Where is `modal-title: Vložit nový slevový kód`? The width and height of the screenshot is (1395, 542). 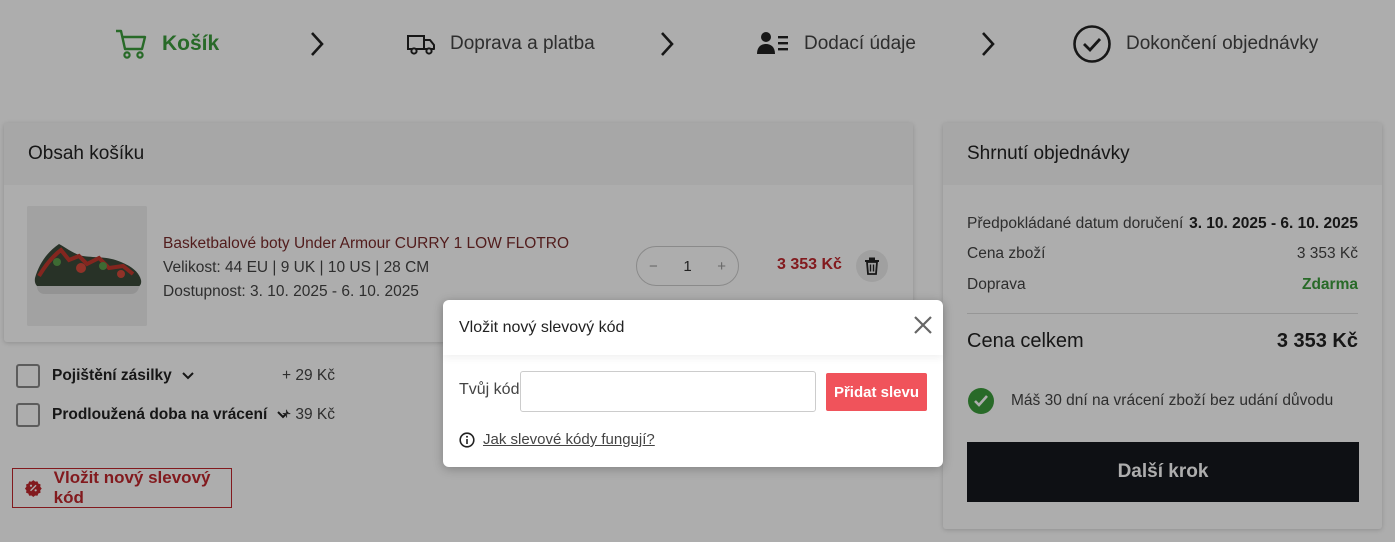 modal-title: Vložit nový slevový kód is located at coordinates (693, 327).